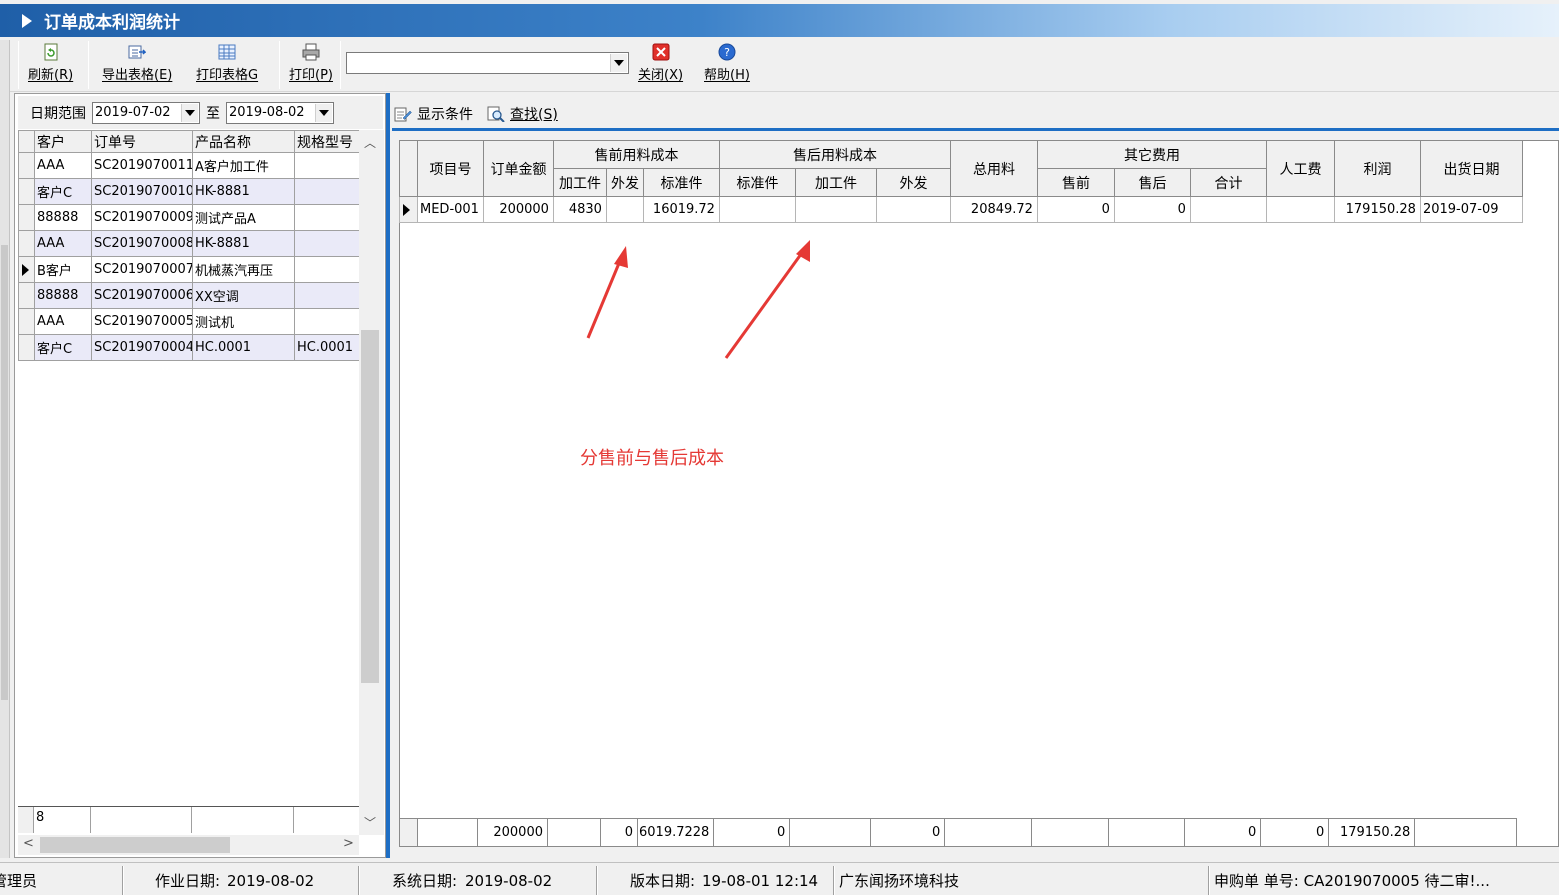 This screenshot has width=1559, height=895. What do you see at coordinates (388, 475) in the screenshot?
I see `panel-splitter` at bounding box center [388, 475].